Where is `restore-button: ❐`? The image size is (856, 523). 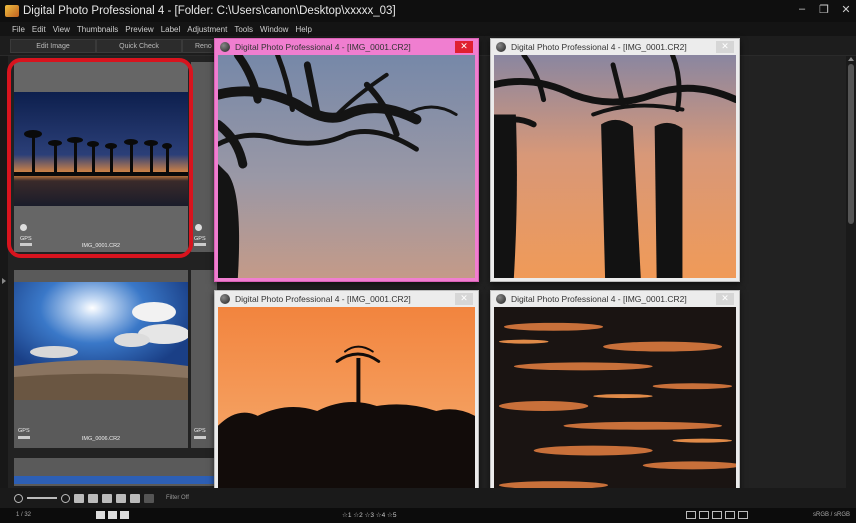
restore-button: ❐ is located at coordinates (824, 9).